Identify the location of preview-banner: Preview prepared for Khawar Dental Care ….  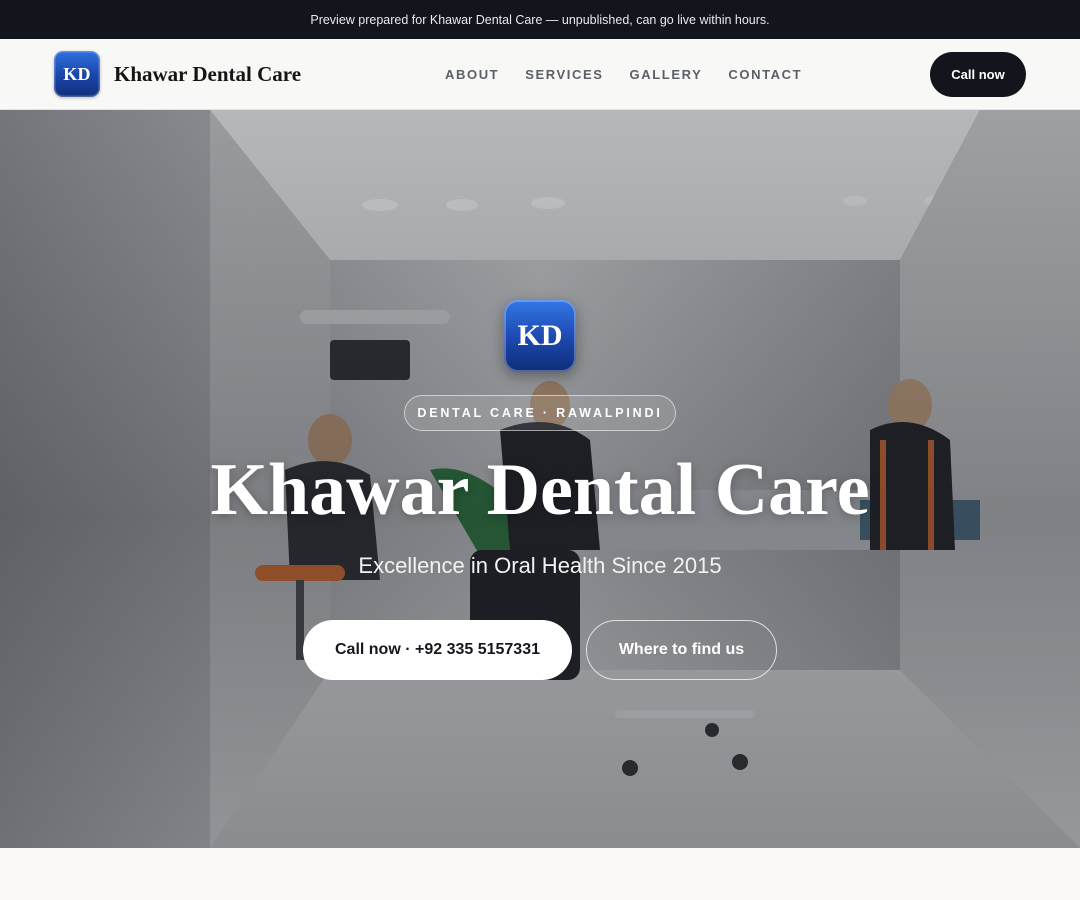
(540, 19).